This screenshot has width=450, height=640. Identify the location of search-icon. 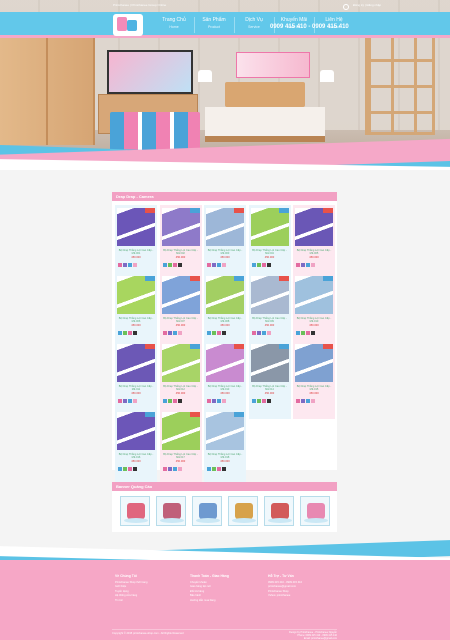
(346, 7).